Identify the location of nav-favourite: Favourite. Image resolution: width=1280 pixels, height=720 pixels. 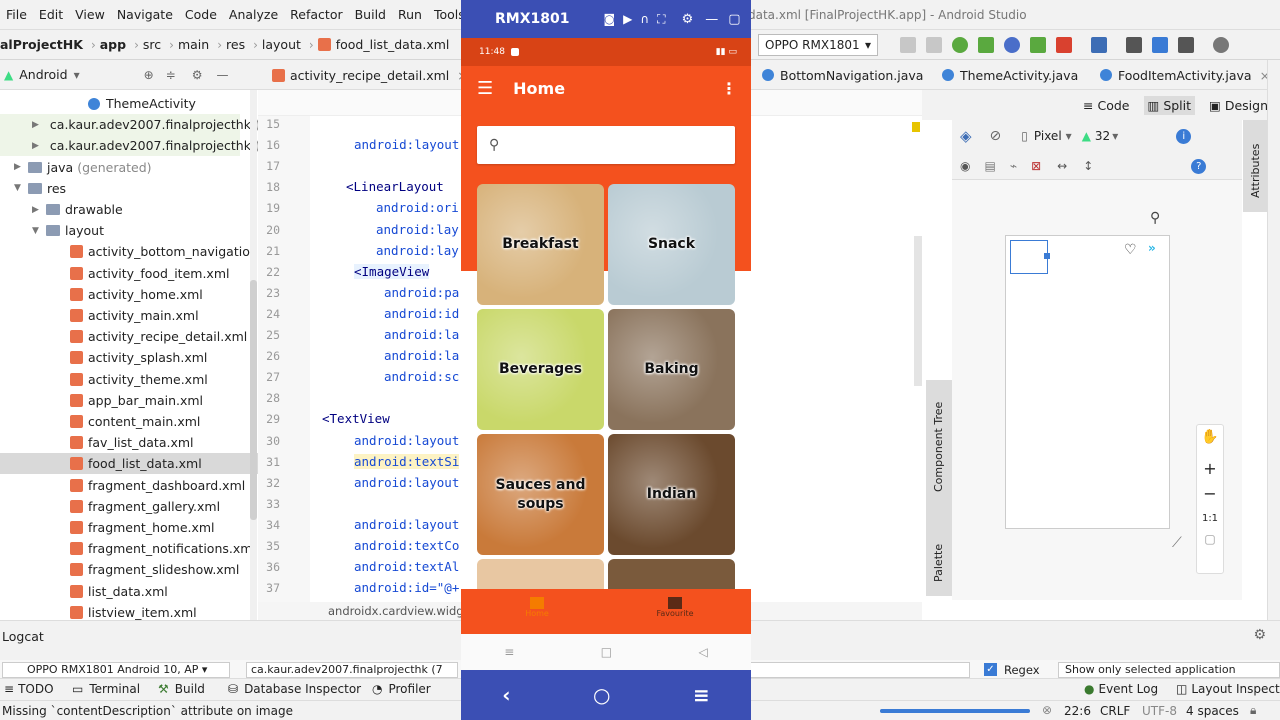
(675, 607).